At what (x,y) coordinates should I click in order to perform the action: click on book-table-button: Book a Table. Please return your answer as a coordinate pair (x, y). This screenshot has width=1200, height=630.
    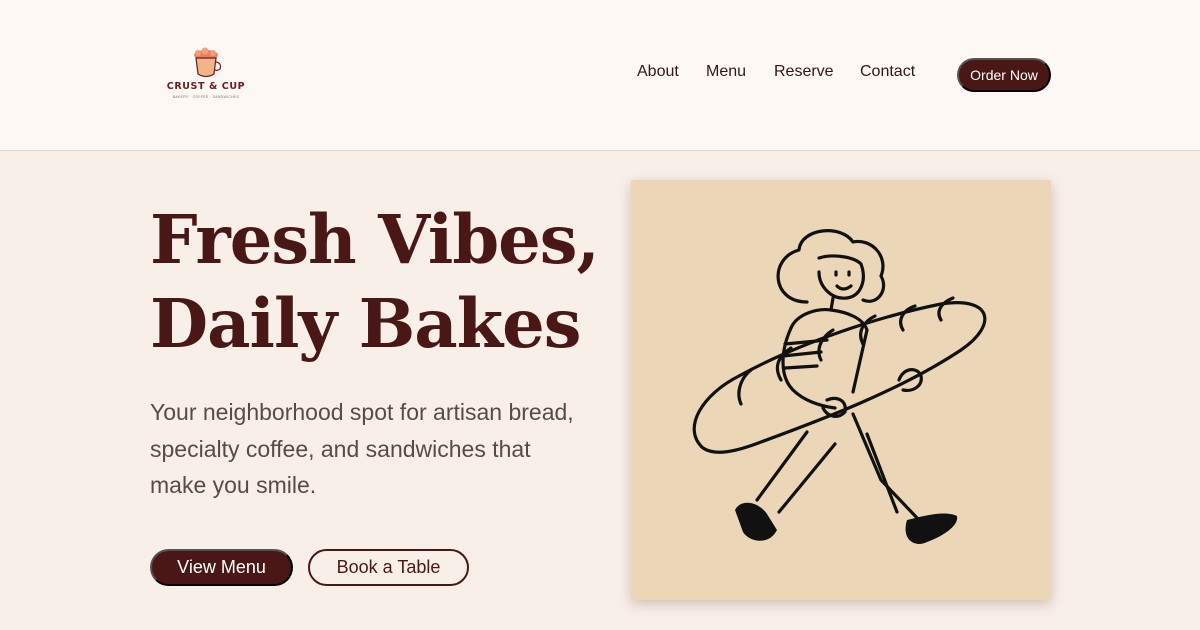
    Looking at the image, I should click on (388, 567).